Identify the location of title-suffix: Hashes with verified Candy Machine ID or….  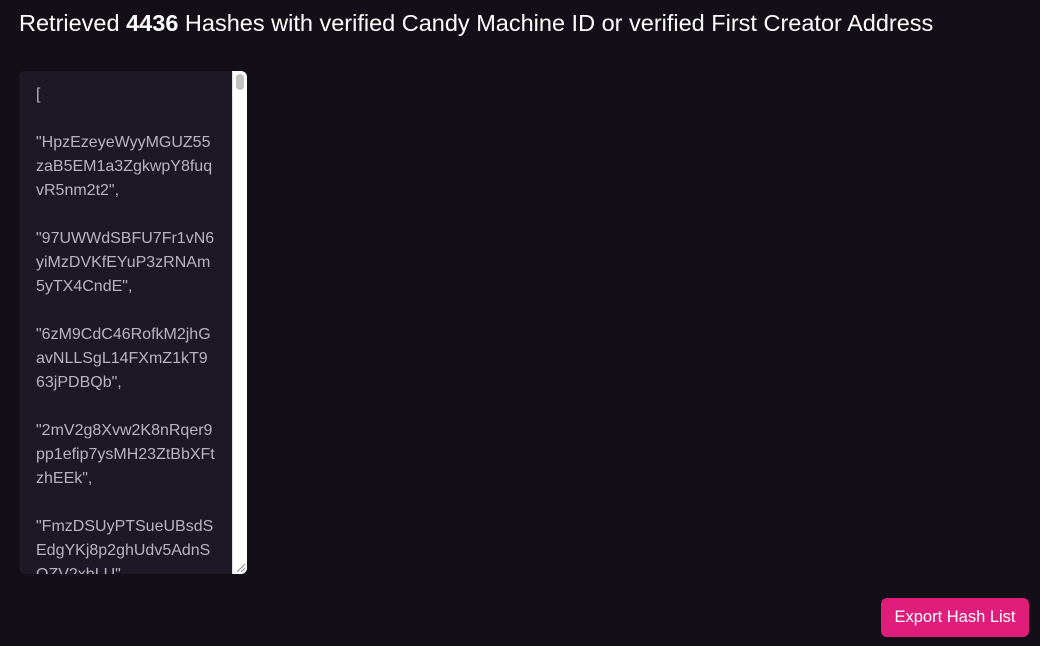
(559, 23).